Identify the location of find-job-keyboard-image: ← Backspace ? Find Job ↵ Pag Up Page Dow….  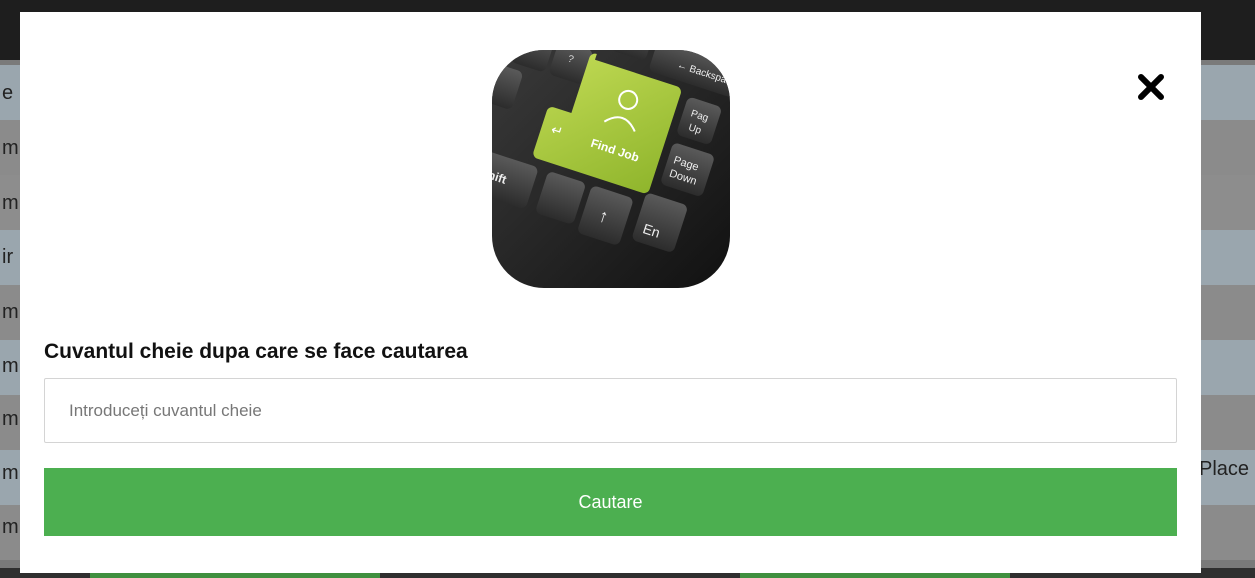
(611, 169).